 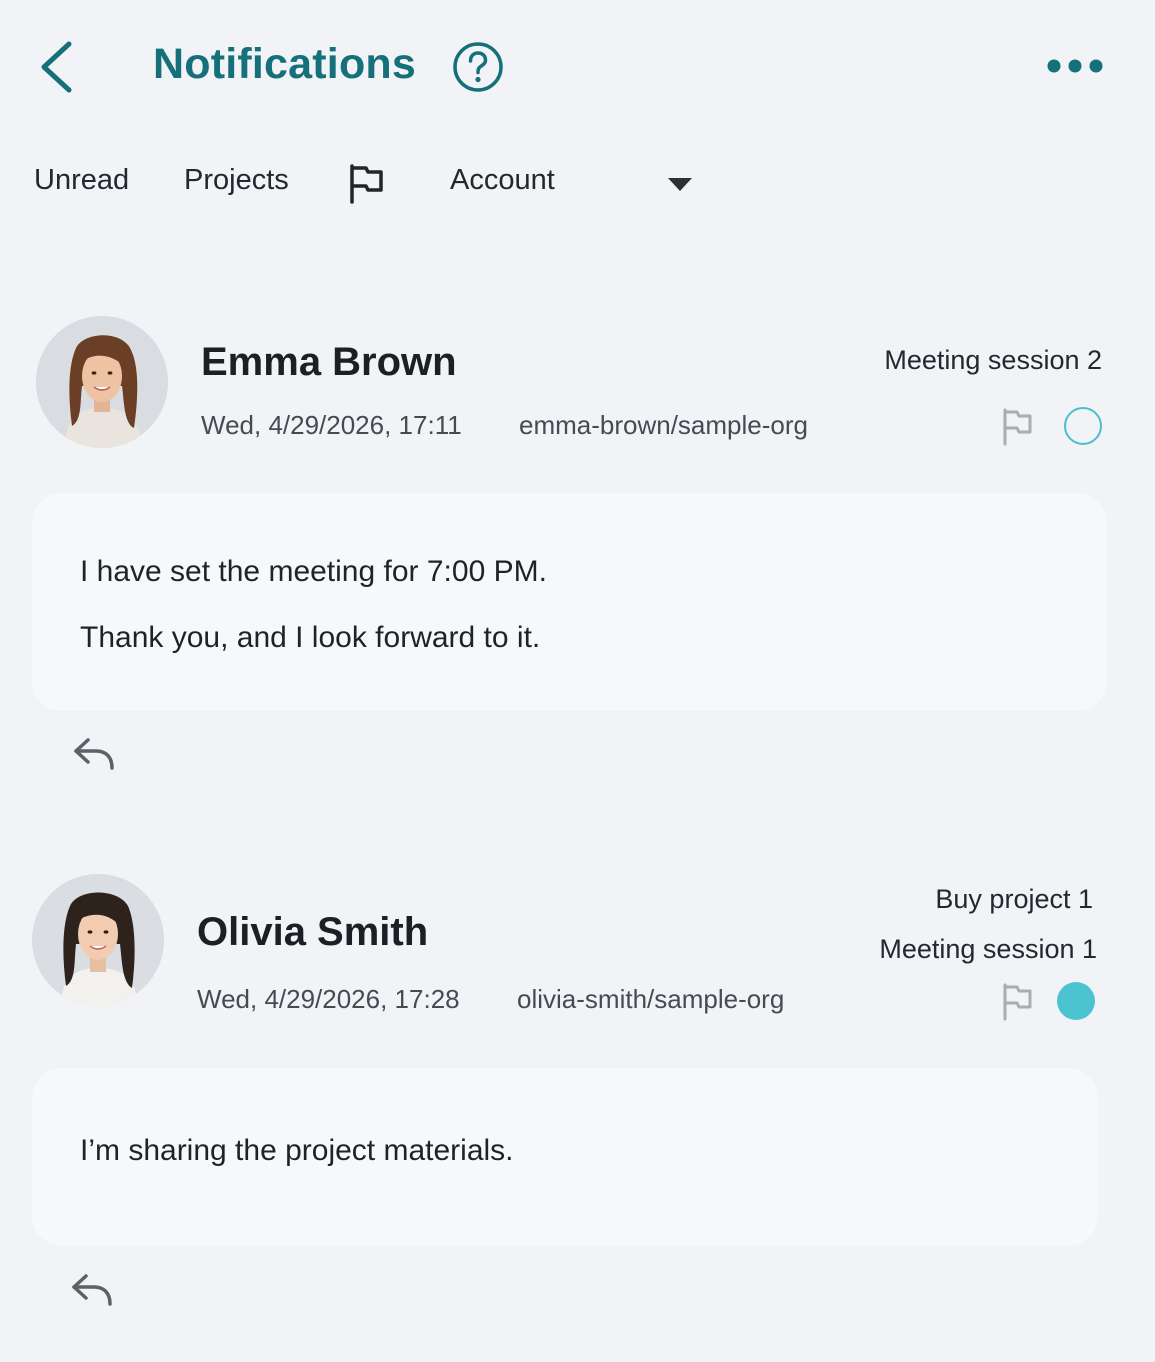 I want to click on flag-icon, so click(x=366, y=184).